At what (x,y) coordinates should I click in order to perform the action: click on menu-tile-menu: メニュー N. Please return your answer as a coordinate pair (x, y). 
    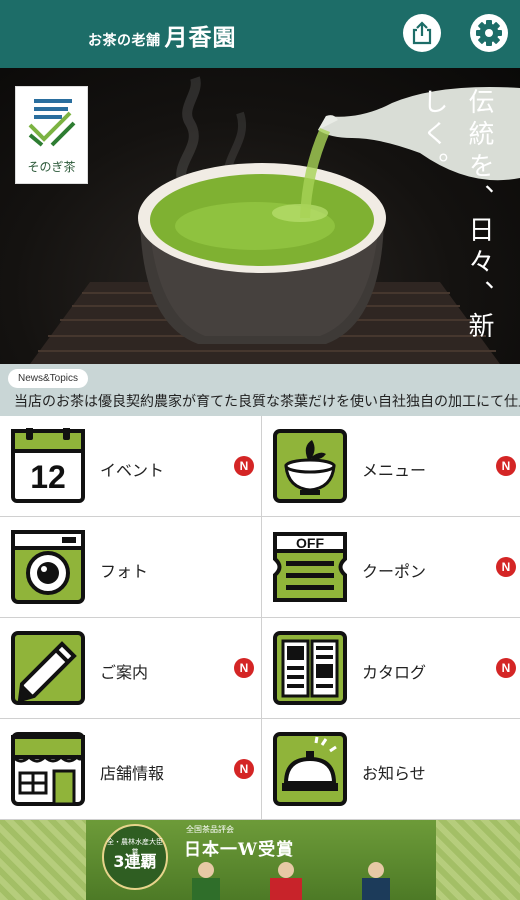
    Looking at the image, I should click on (391, 466).